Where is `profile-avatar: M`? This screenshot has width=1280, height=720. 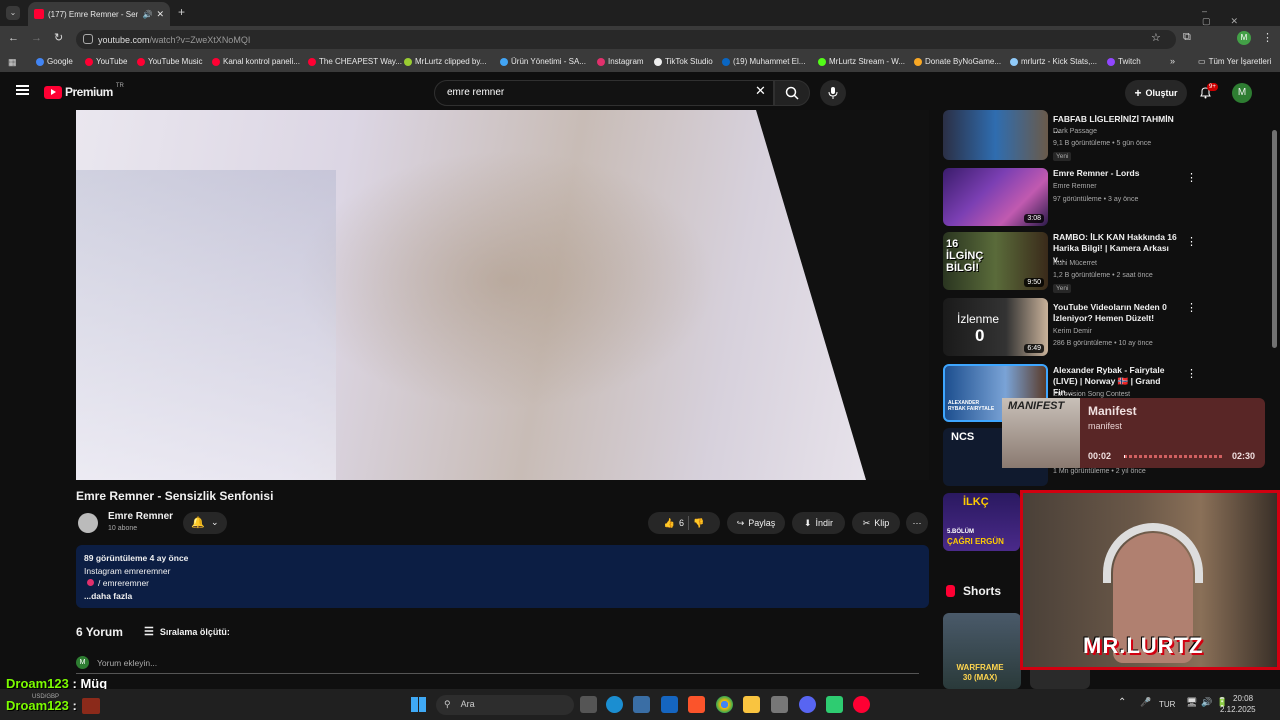
profile-avatar: M is located at coordinates (1244, 38).